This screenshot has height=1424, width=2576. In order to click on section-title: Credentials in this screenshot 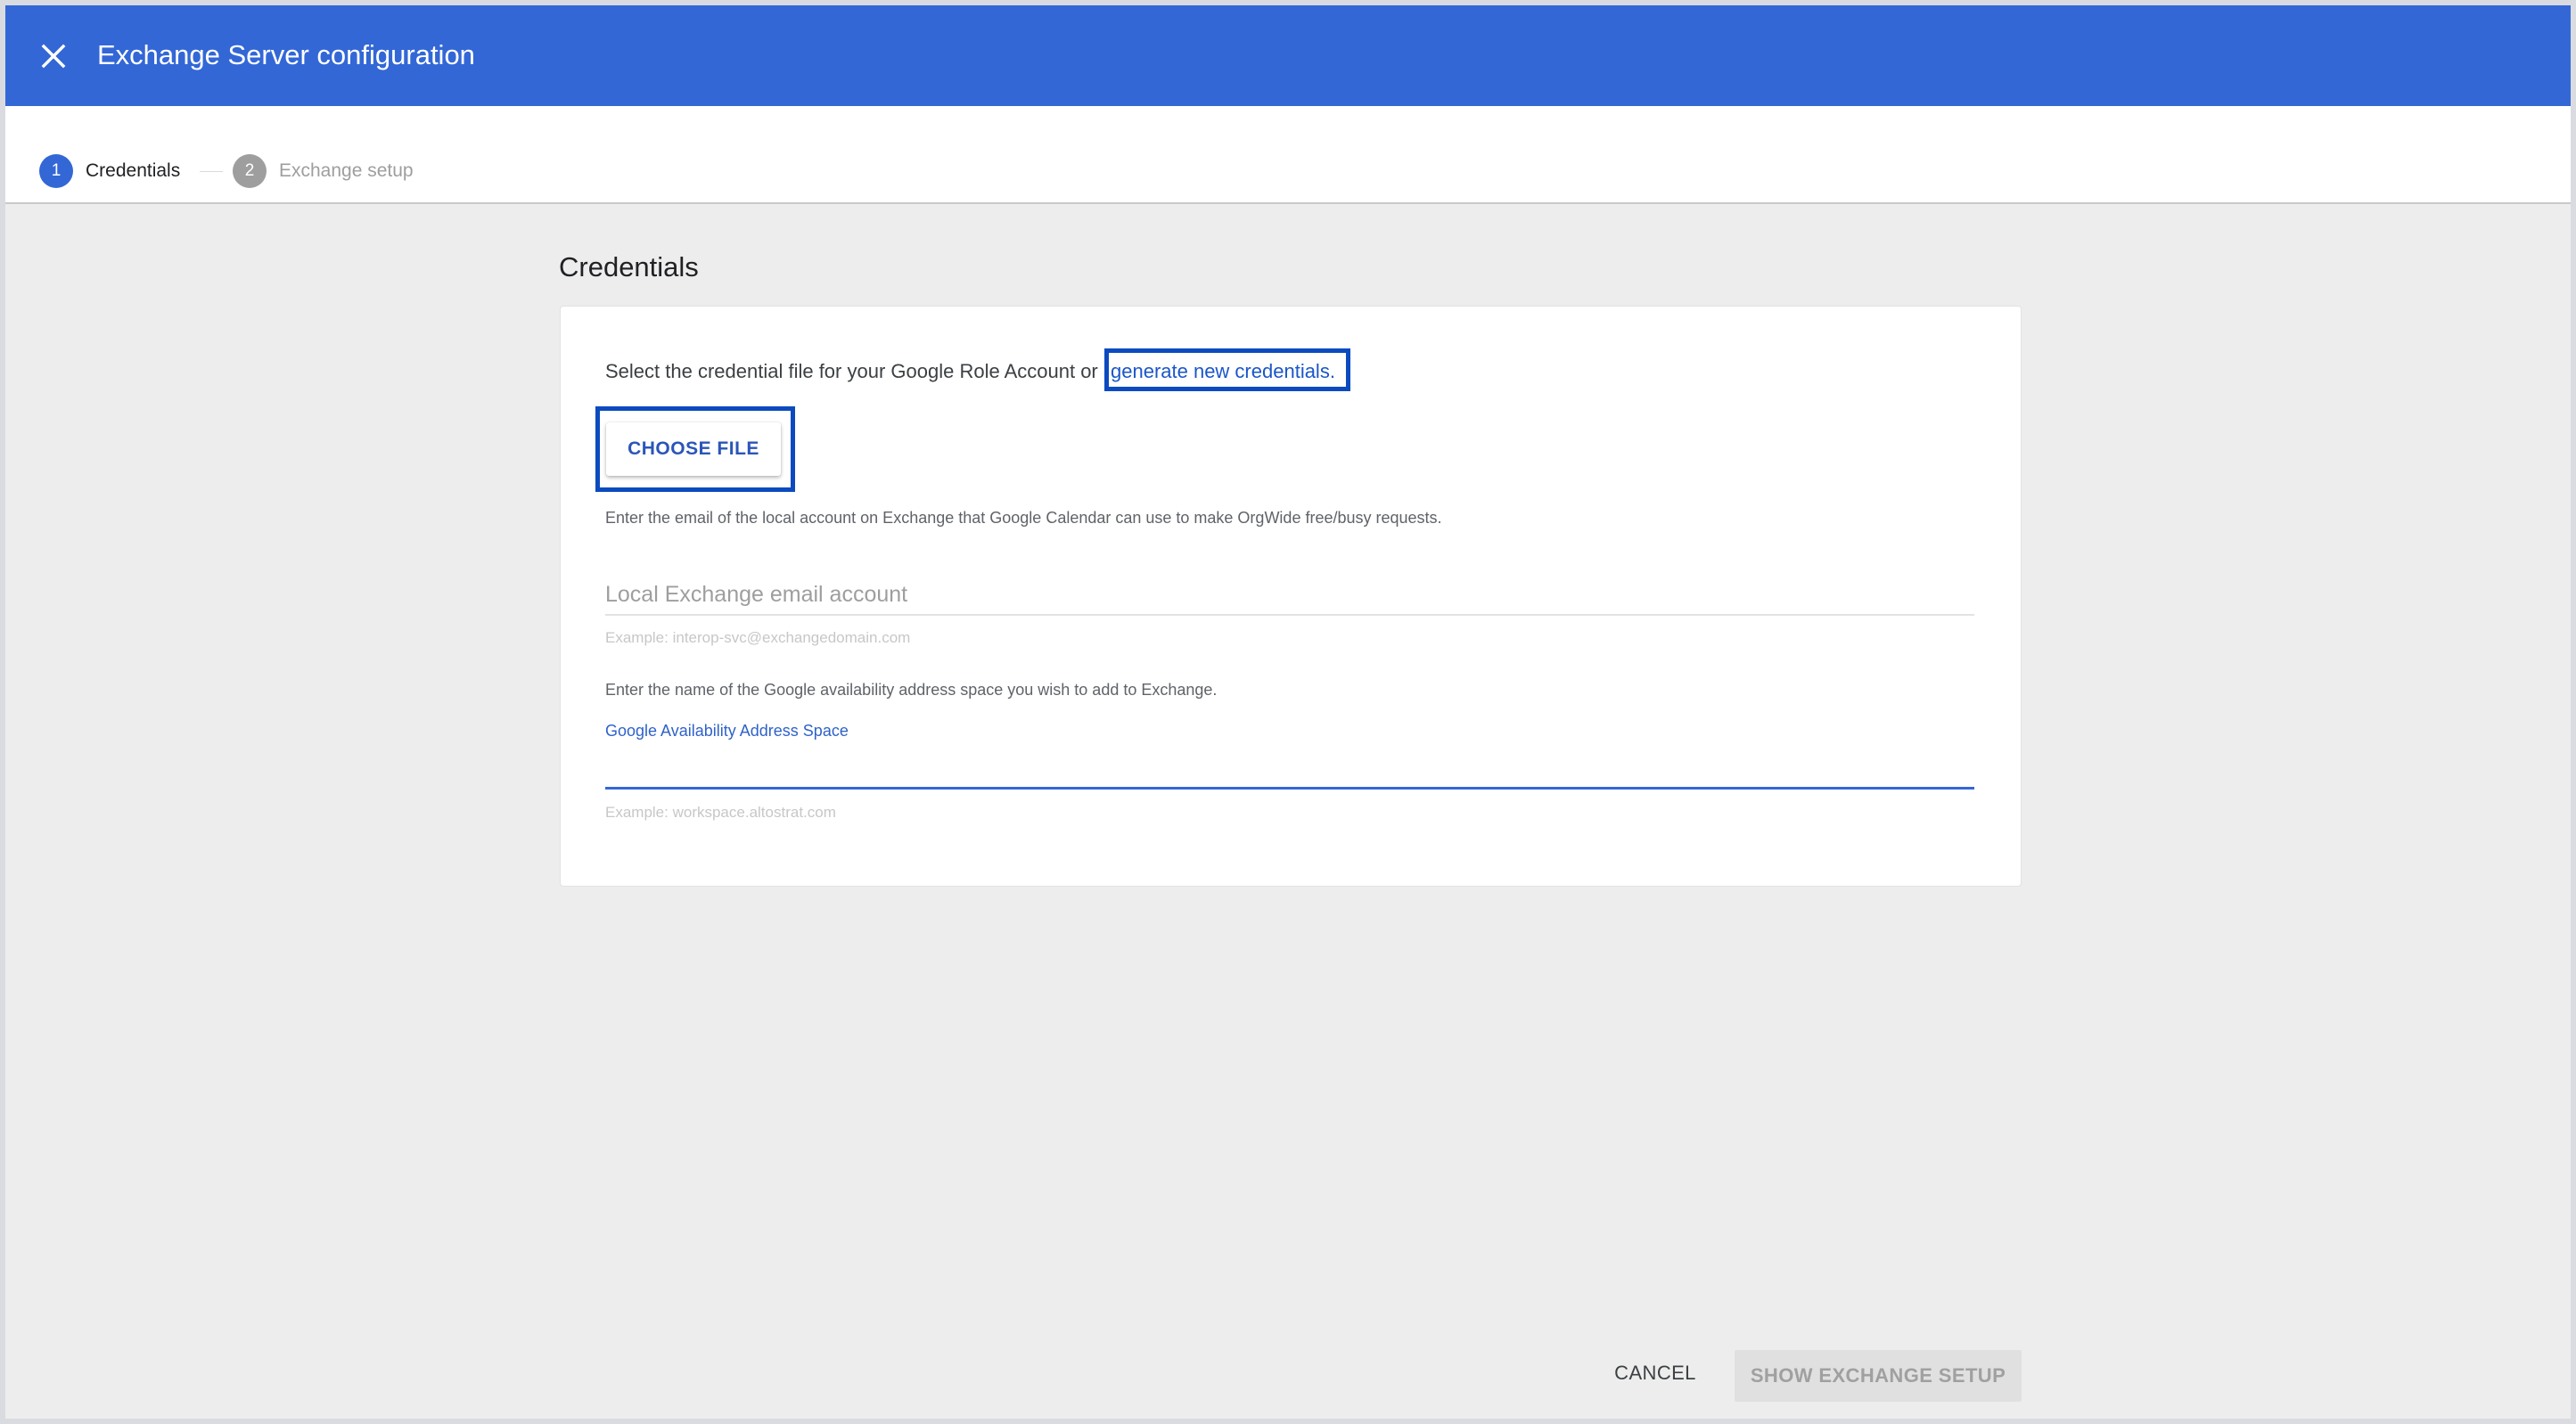, I will do `click(629, 266)`.